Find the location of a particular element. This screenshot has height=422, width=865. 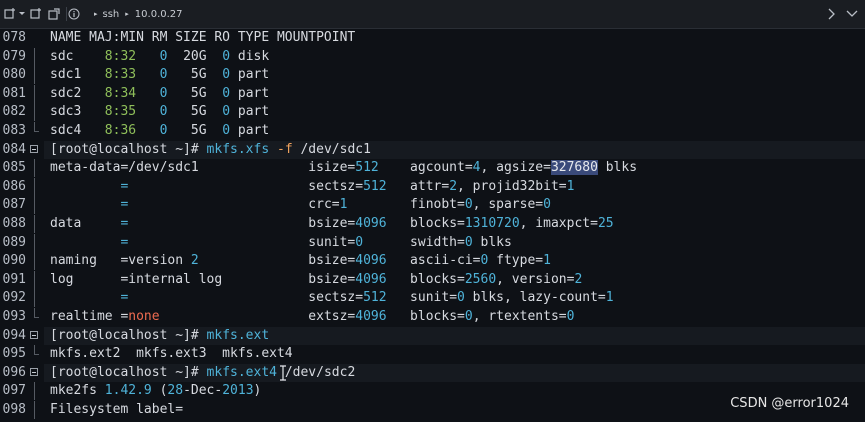

text-segment: none is located at coordinates (144, 316).